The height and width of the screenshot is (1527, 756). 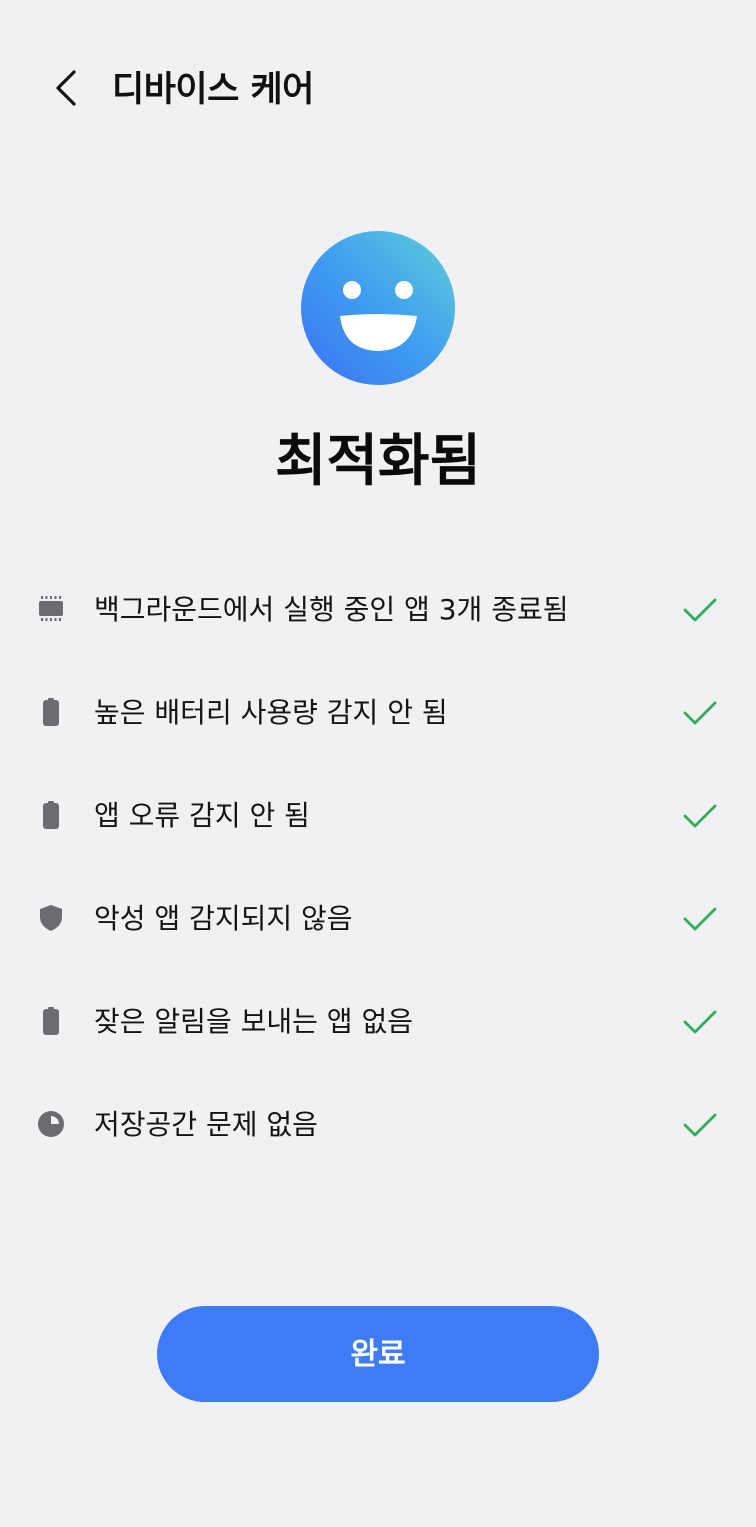 I want to click on smiley-face-icon, so click(x=378, y=308).